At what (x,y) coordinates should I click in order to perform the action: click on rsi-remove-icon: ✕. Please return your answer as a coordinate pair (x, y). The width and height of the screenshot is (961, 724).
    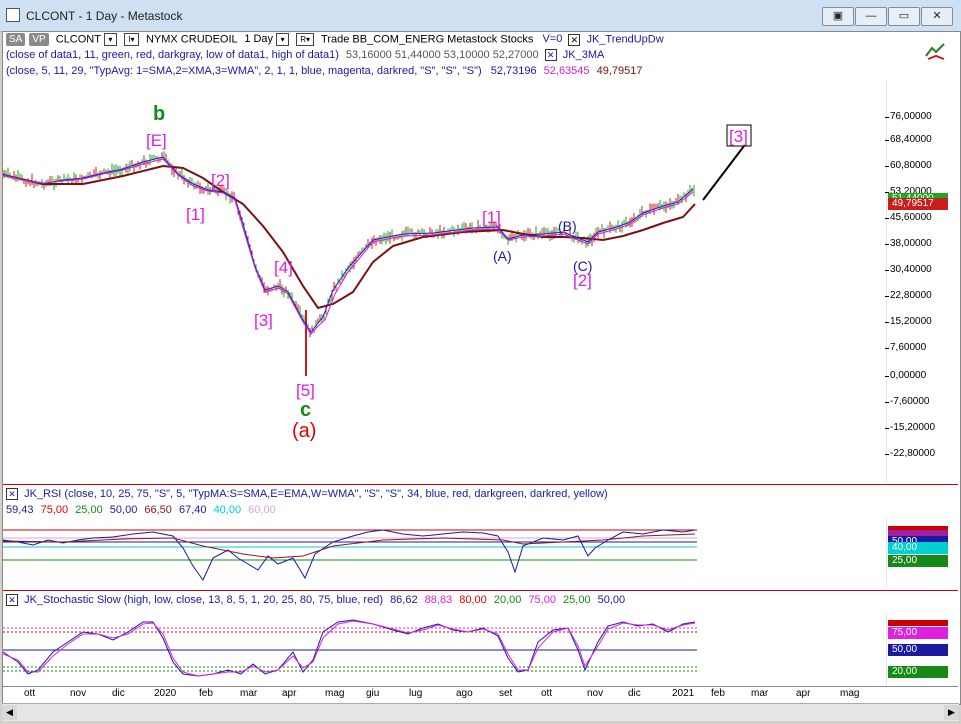
    Looking at the image, I should click on (12, 494).